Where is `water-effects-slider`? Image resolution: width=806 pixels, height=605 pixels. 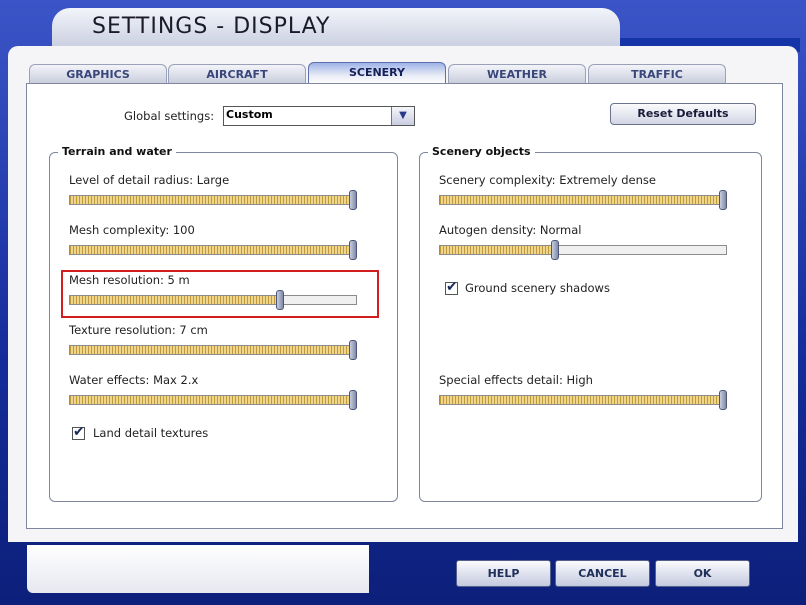 water-effects-slider is located at coordinates (213, 400).